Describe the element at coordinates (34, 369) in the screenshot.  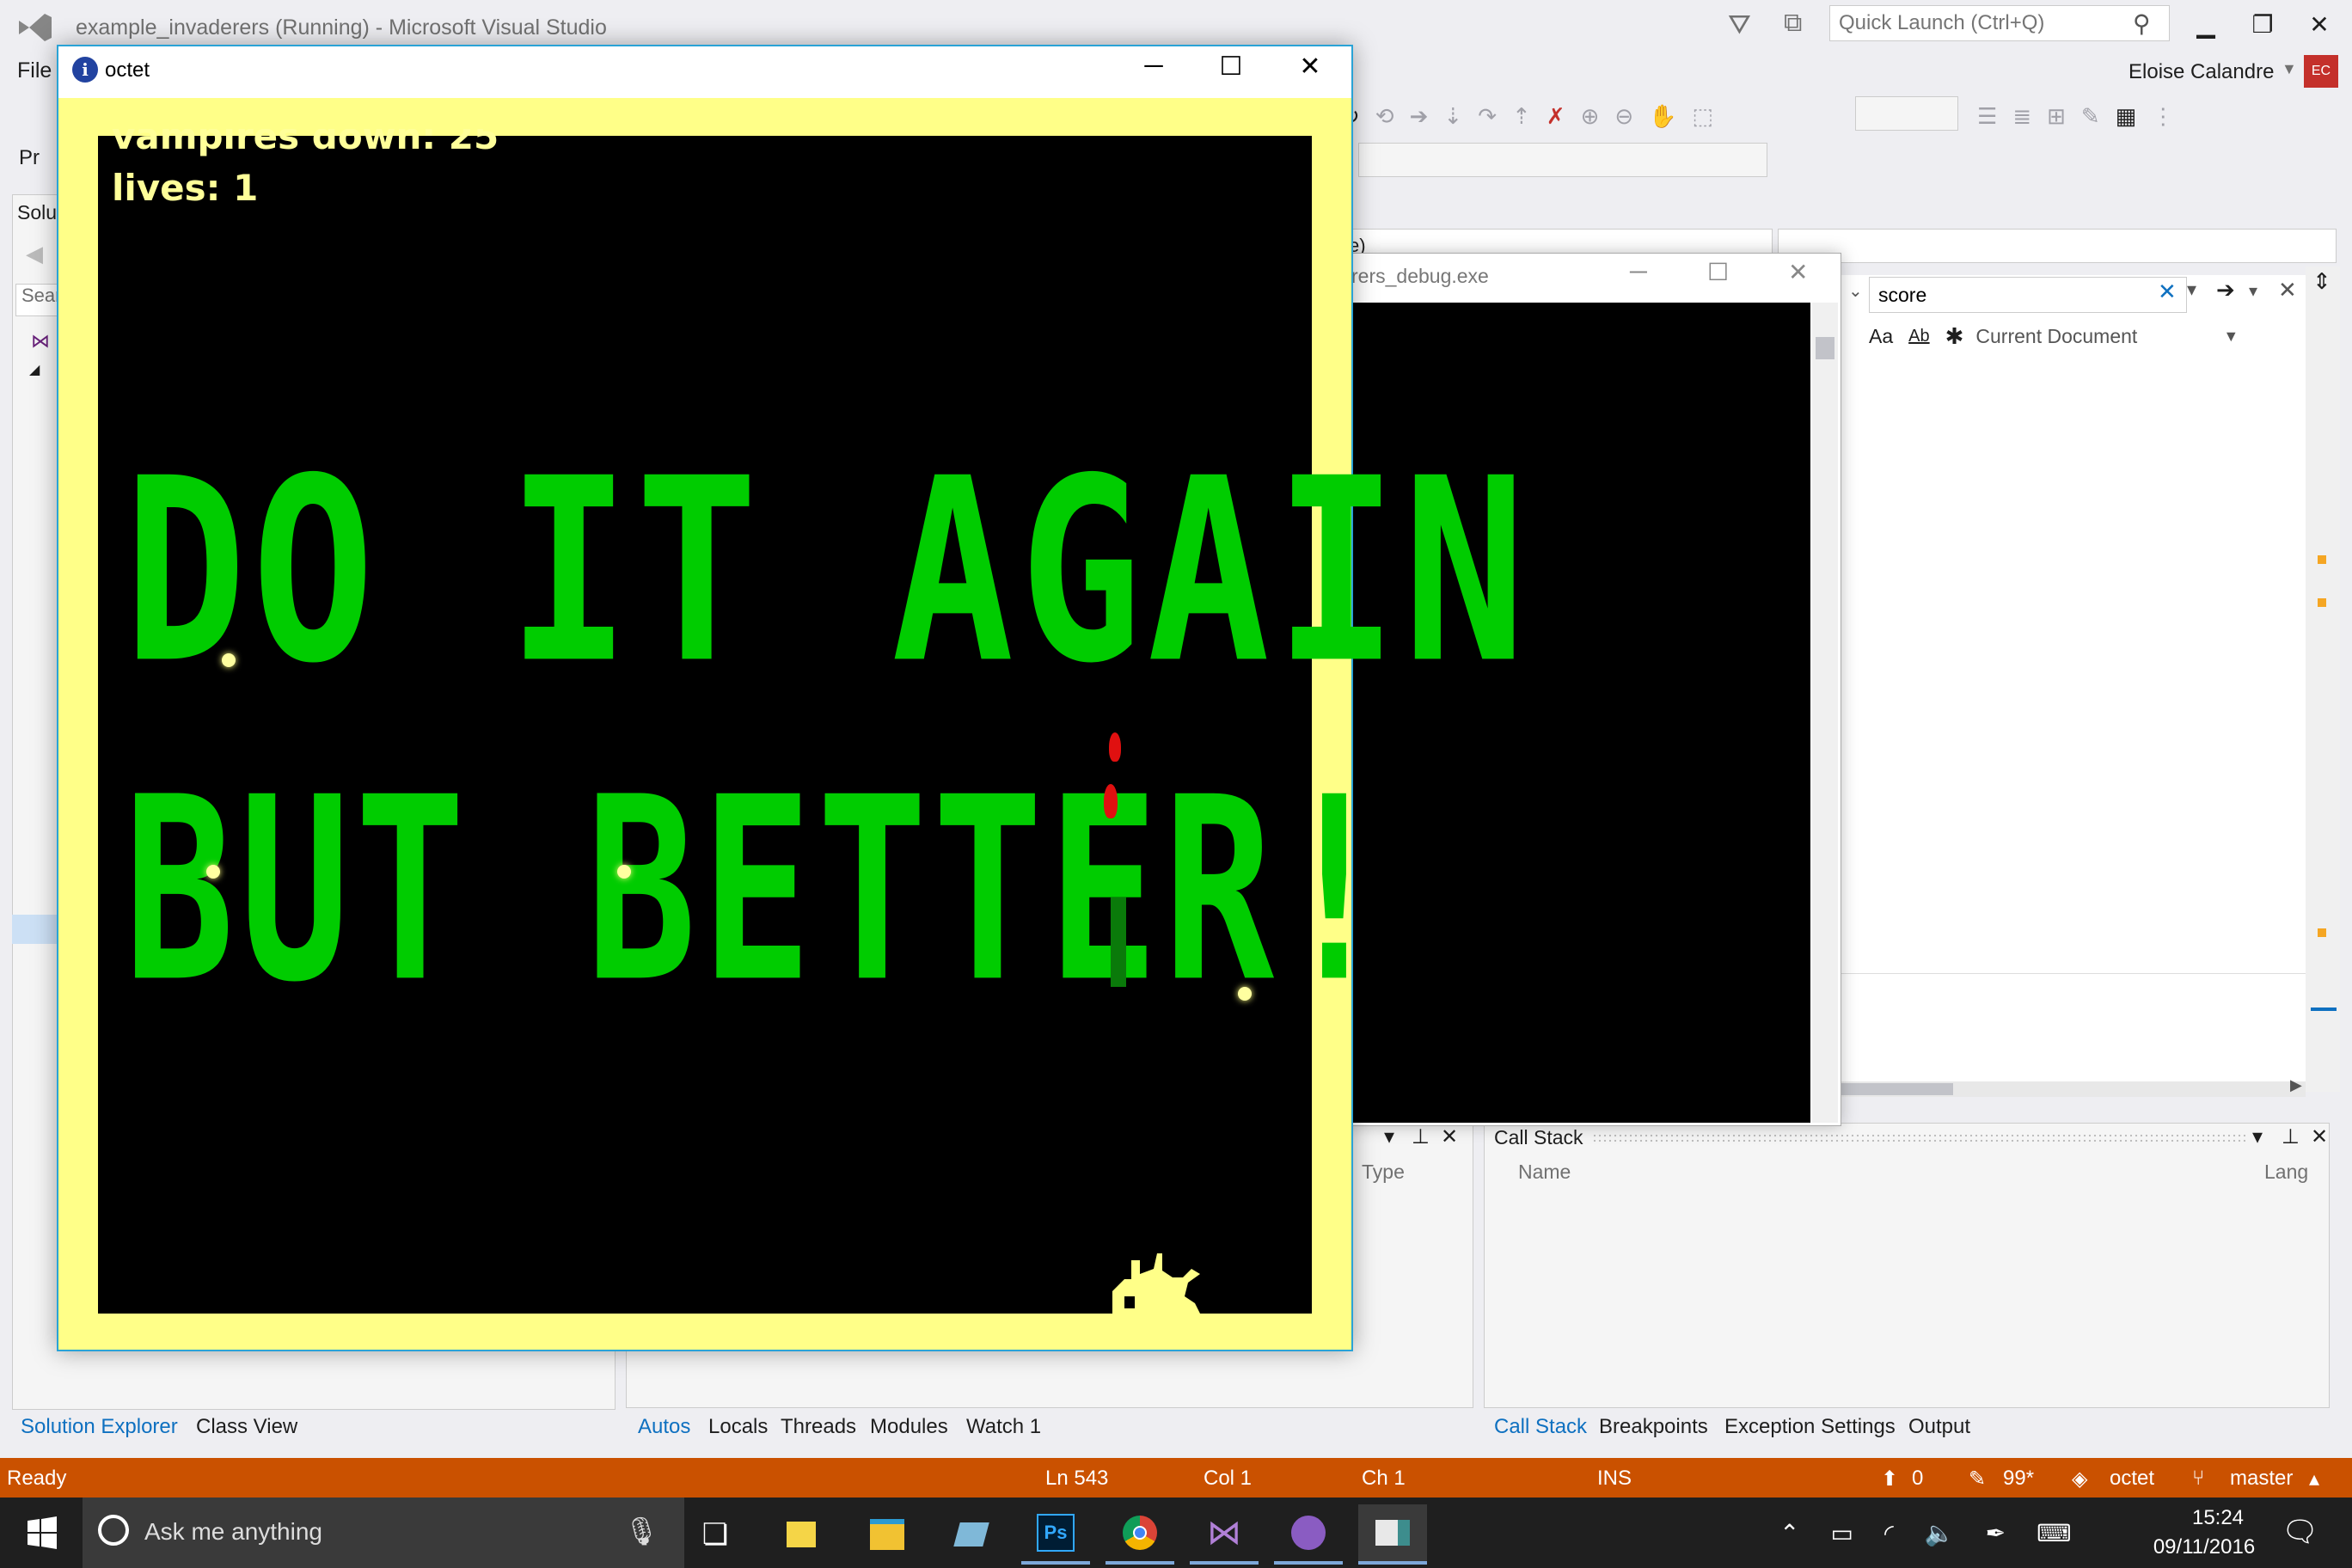
I see `expand-arrow-icon: ◢` at that location.